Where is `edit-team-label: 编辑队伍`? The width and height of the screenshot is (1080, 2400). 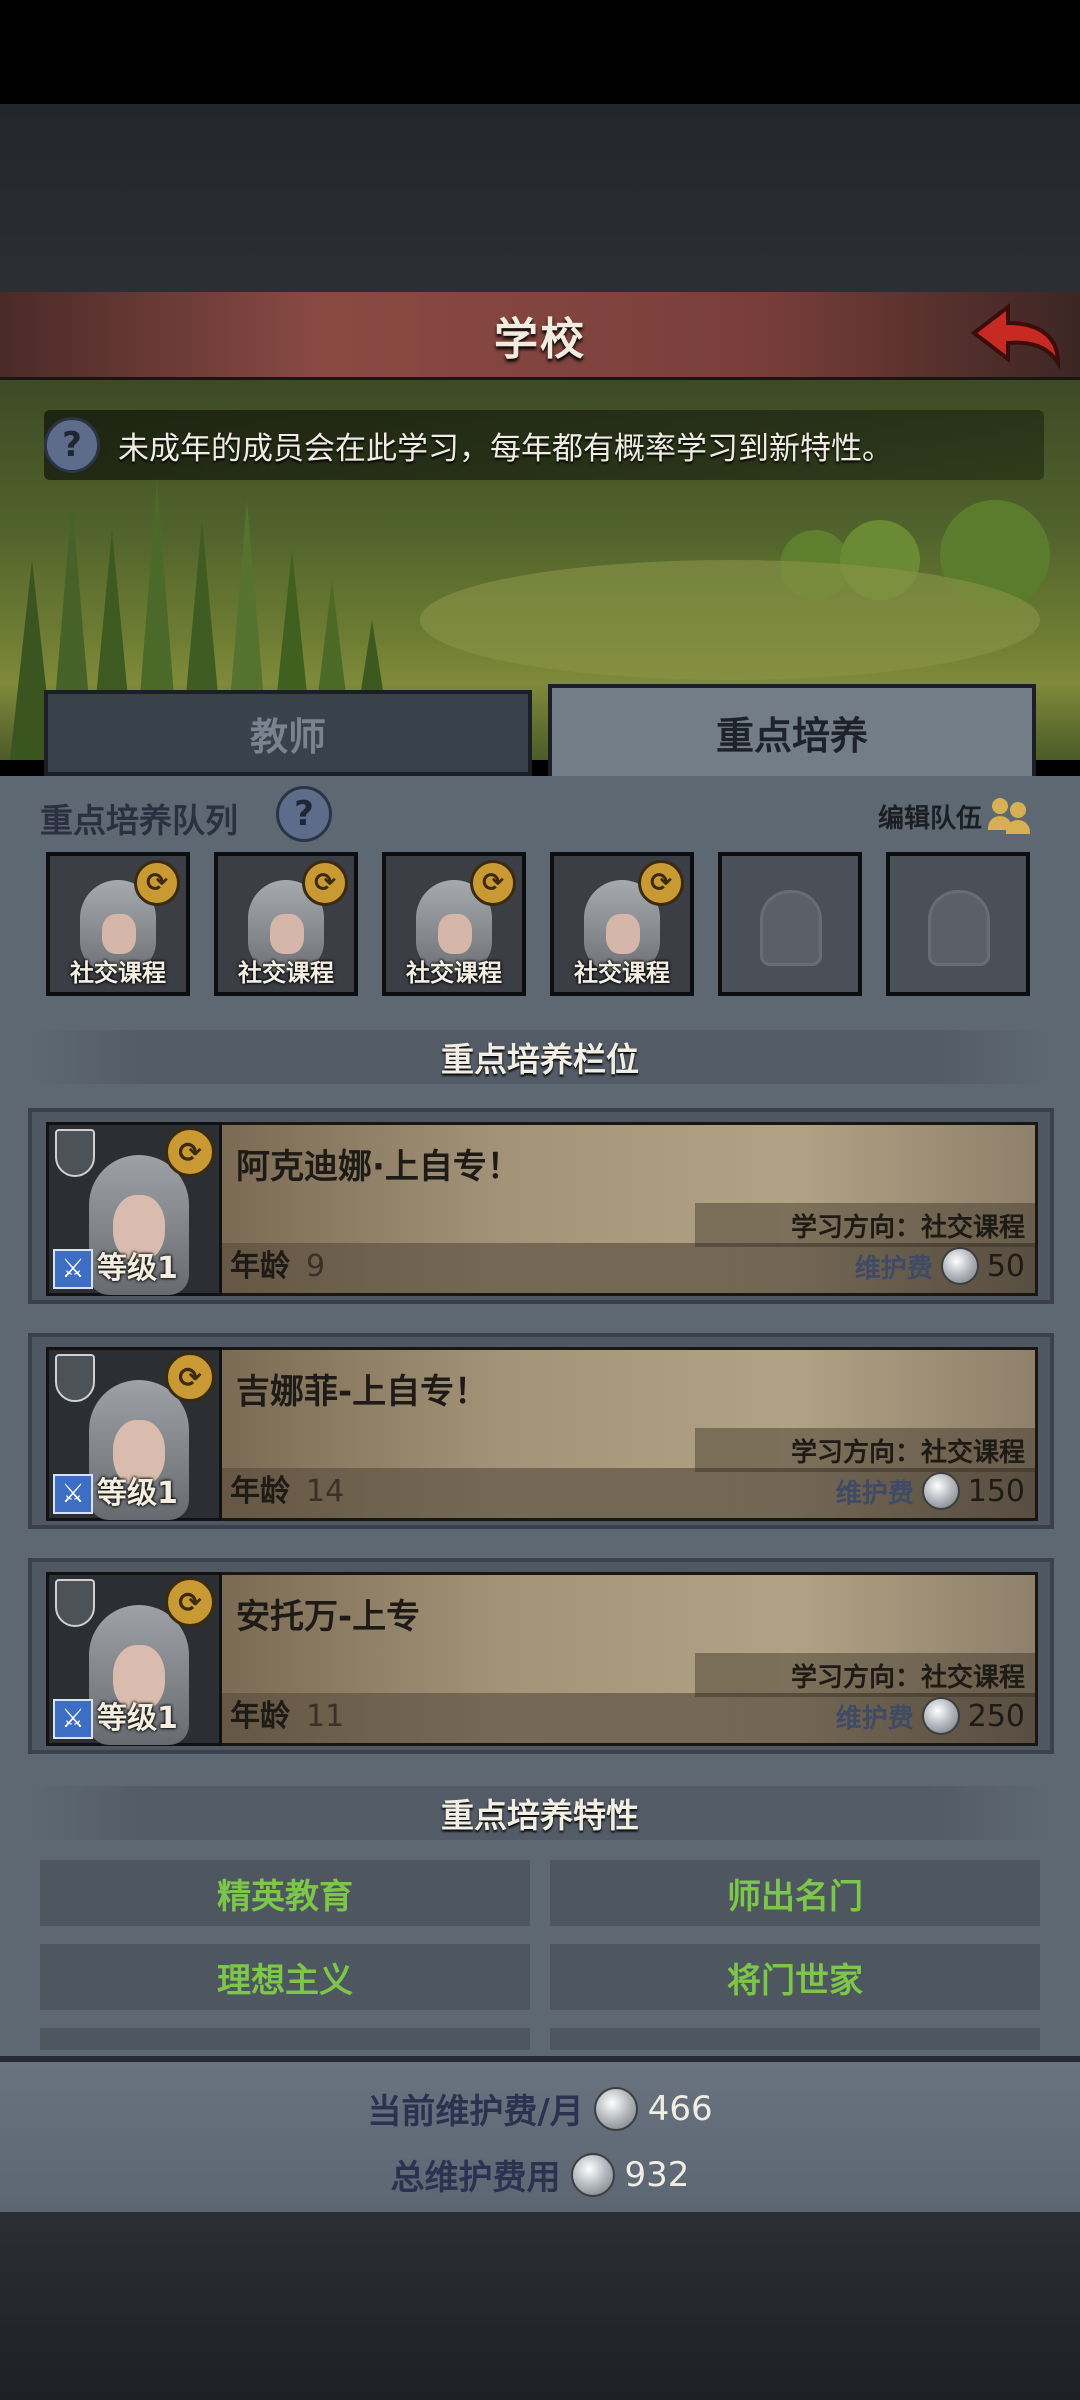 edit-team-label: 编辑队伍 is located at coordinates (929, 818).